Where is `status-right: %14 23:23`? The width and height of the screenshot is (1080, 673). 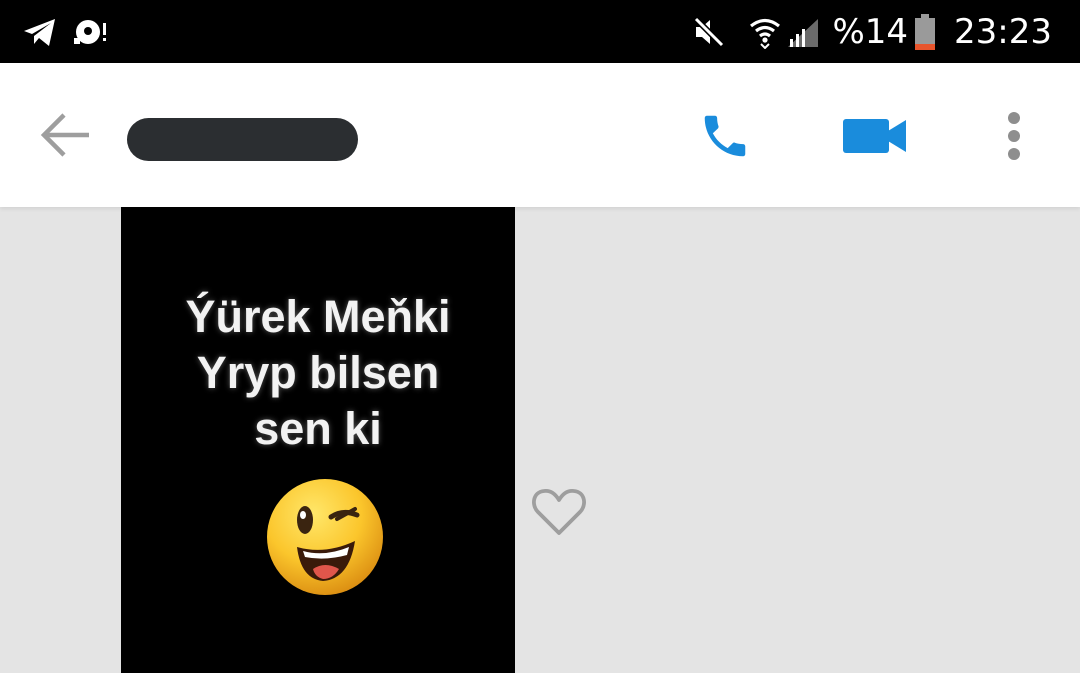
status-right: %14 23:23 is located at coordinates (872, 31).